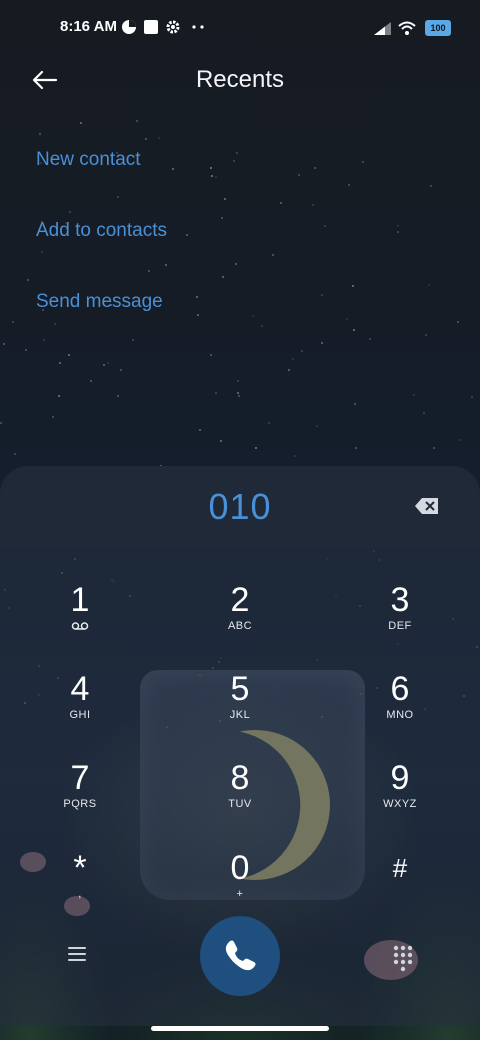  Describe the element at coordinates (99, 302) in the screenshot. I see `send-message-link: Send message` at that location.